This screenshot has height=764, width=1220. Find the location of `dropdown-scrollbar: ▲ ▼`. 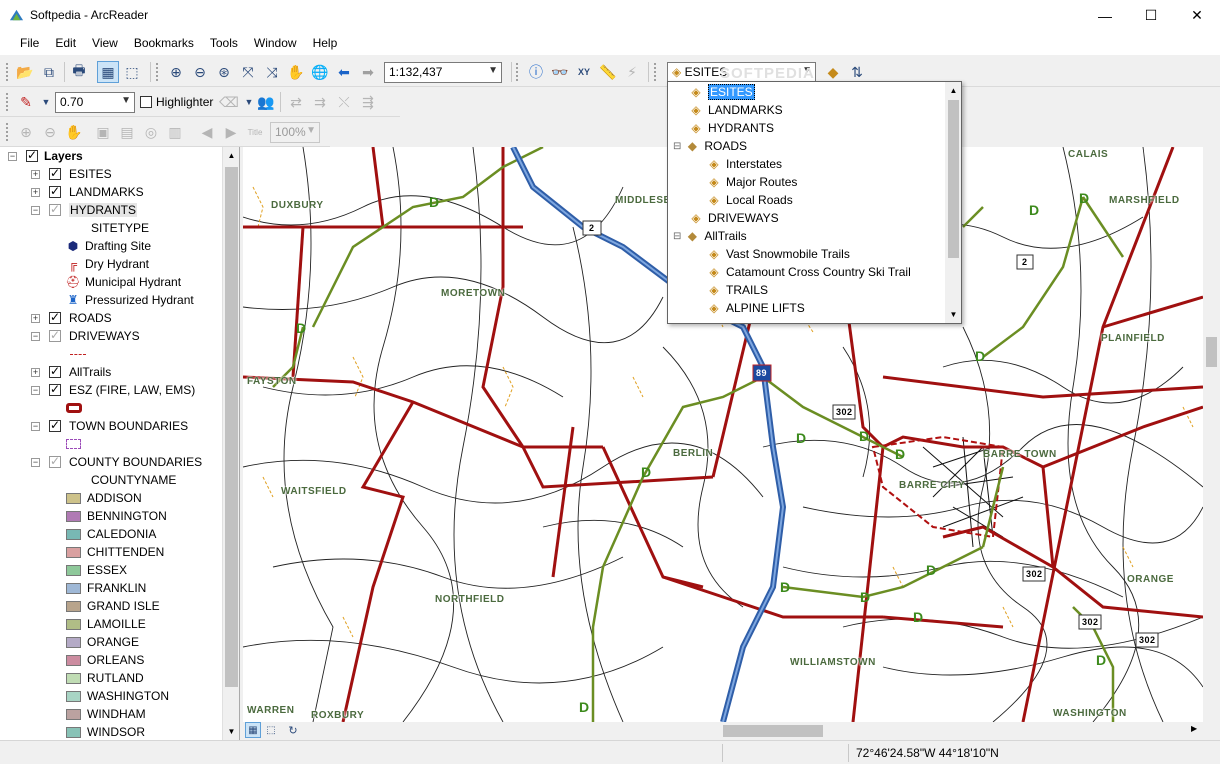

dropdown-scrollbar: ▲ ▼ is located at coordinates (953, 202).